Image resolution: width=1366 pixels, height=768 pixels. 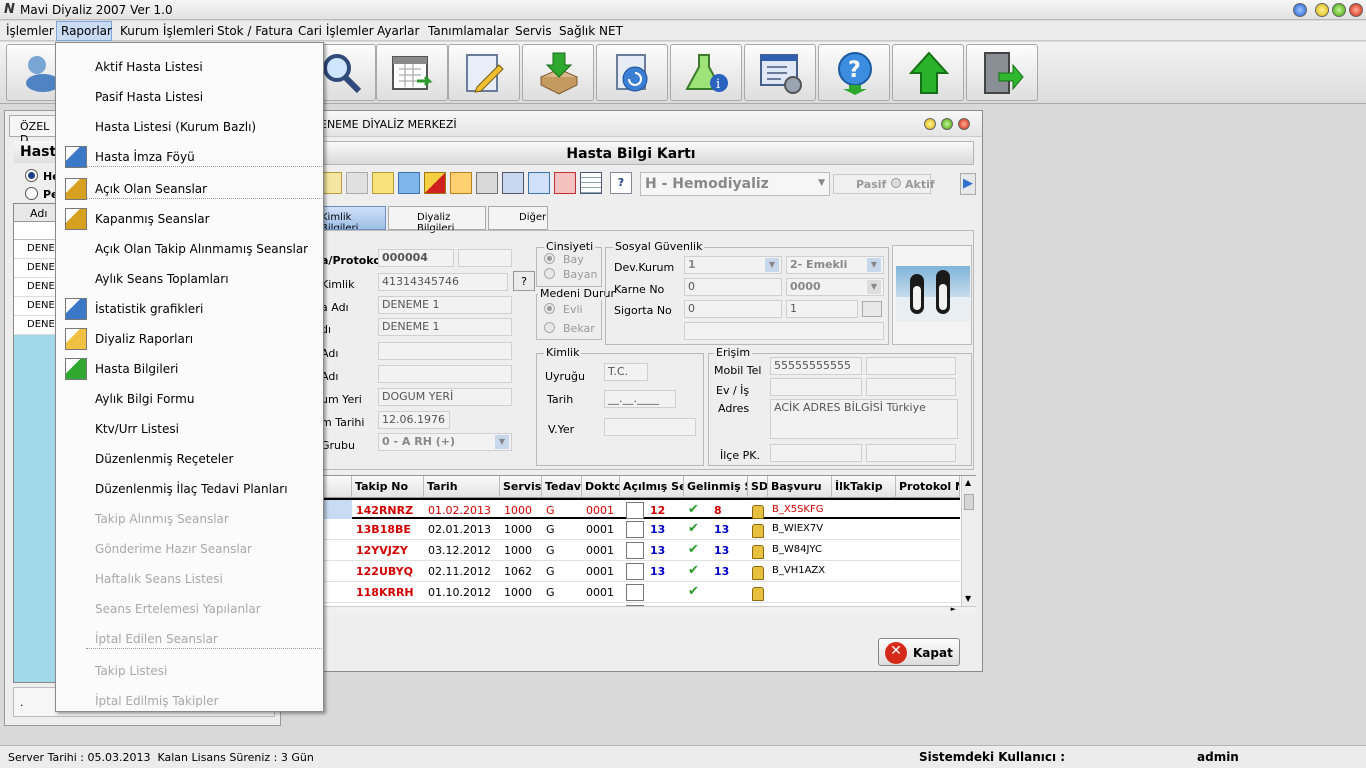 I want to click on grid-header-cell: Dokto, so click(x=601, y=487).